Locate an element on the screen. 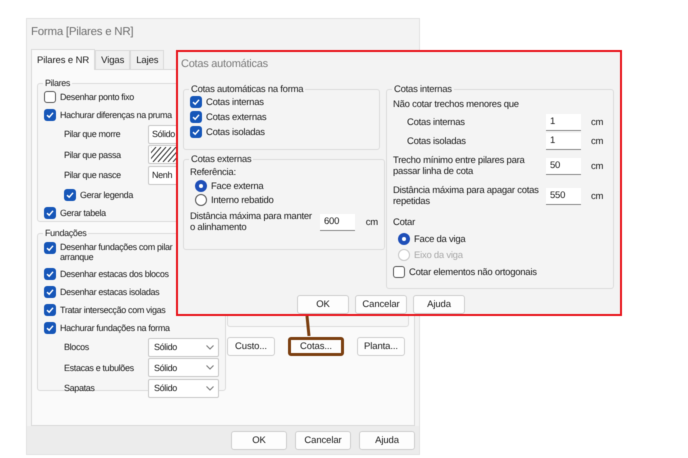  dialog-title: Cotas automáticas is located at coordinates (224, 64).